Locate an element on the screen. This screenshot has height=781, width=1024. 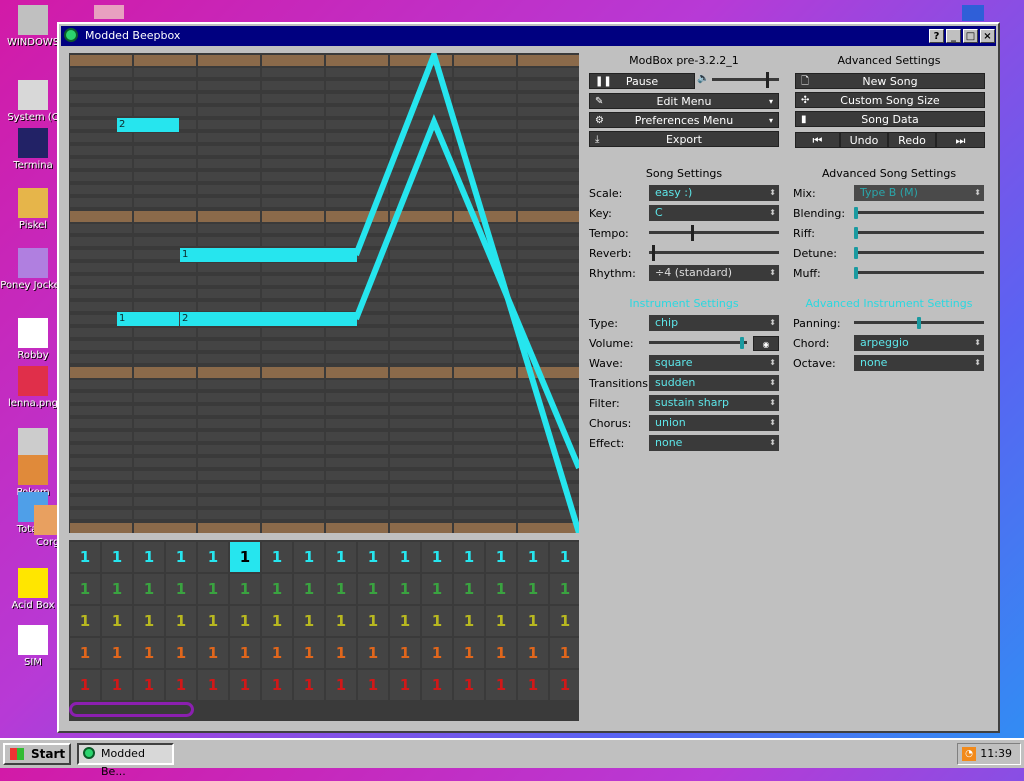
redo-button: Redo is located at coordinates (912, 140).